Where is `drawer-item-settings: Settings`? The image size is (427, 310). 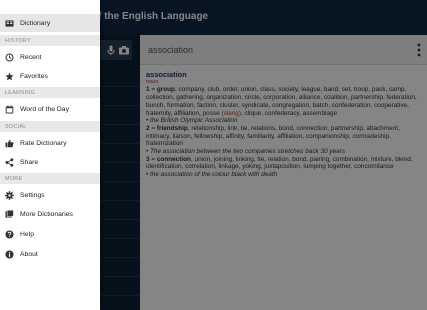
drawer-item-settings: Settings is located at coordinates (50, 195).